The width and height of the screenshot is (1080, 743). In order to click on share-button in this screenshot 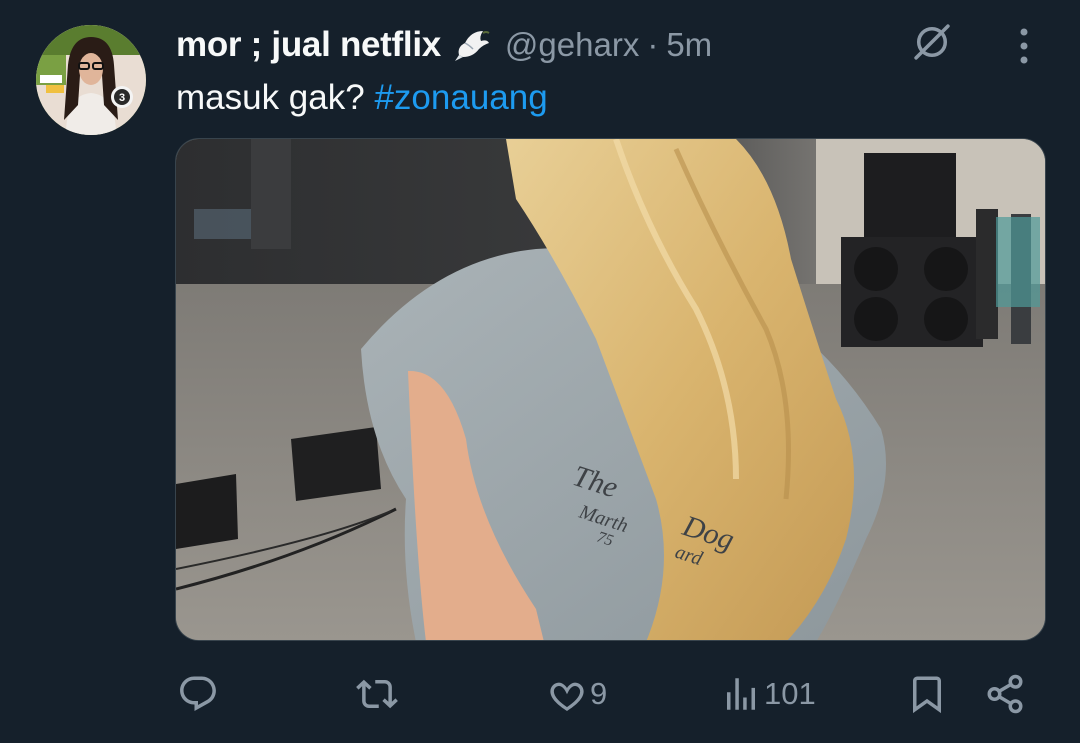, I will do `click(1005, 694)`.